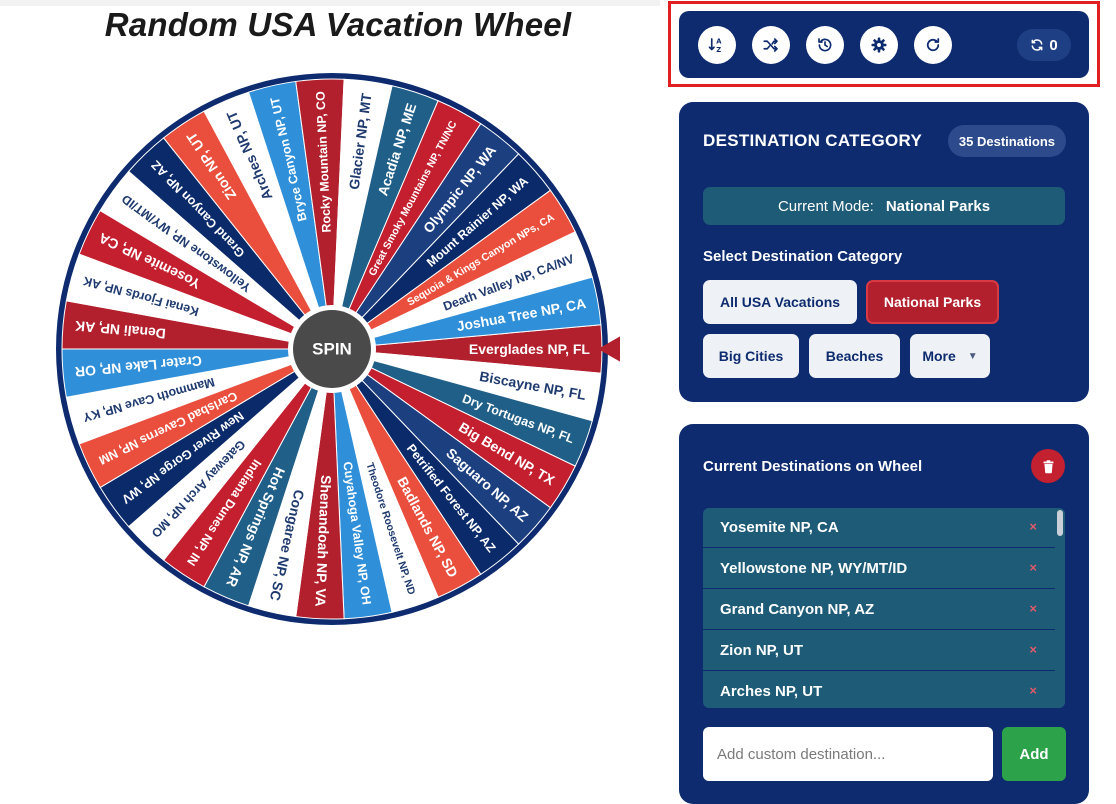 This screenshot has height=804, width=1116. What do you see at coordinates (1034, 754) in the screenshot?
I see `add-destination-button: Add` at bounding box center [1034, 754].